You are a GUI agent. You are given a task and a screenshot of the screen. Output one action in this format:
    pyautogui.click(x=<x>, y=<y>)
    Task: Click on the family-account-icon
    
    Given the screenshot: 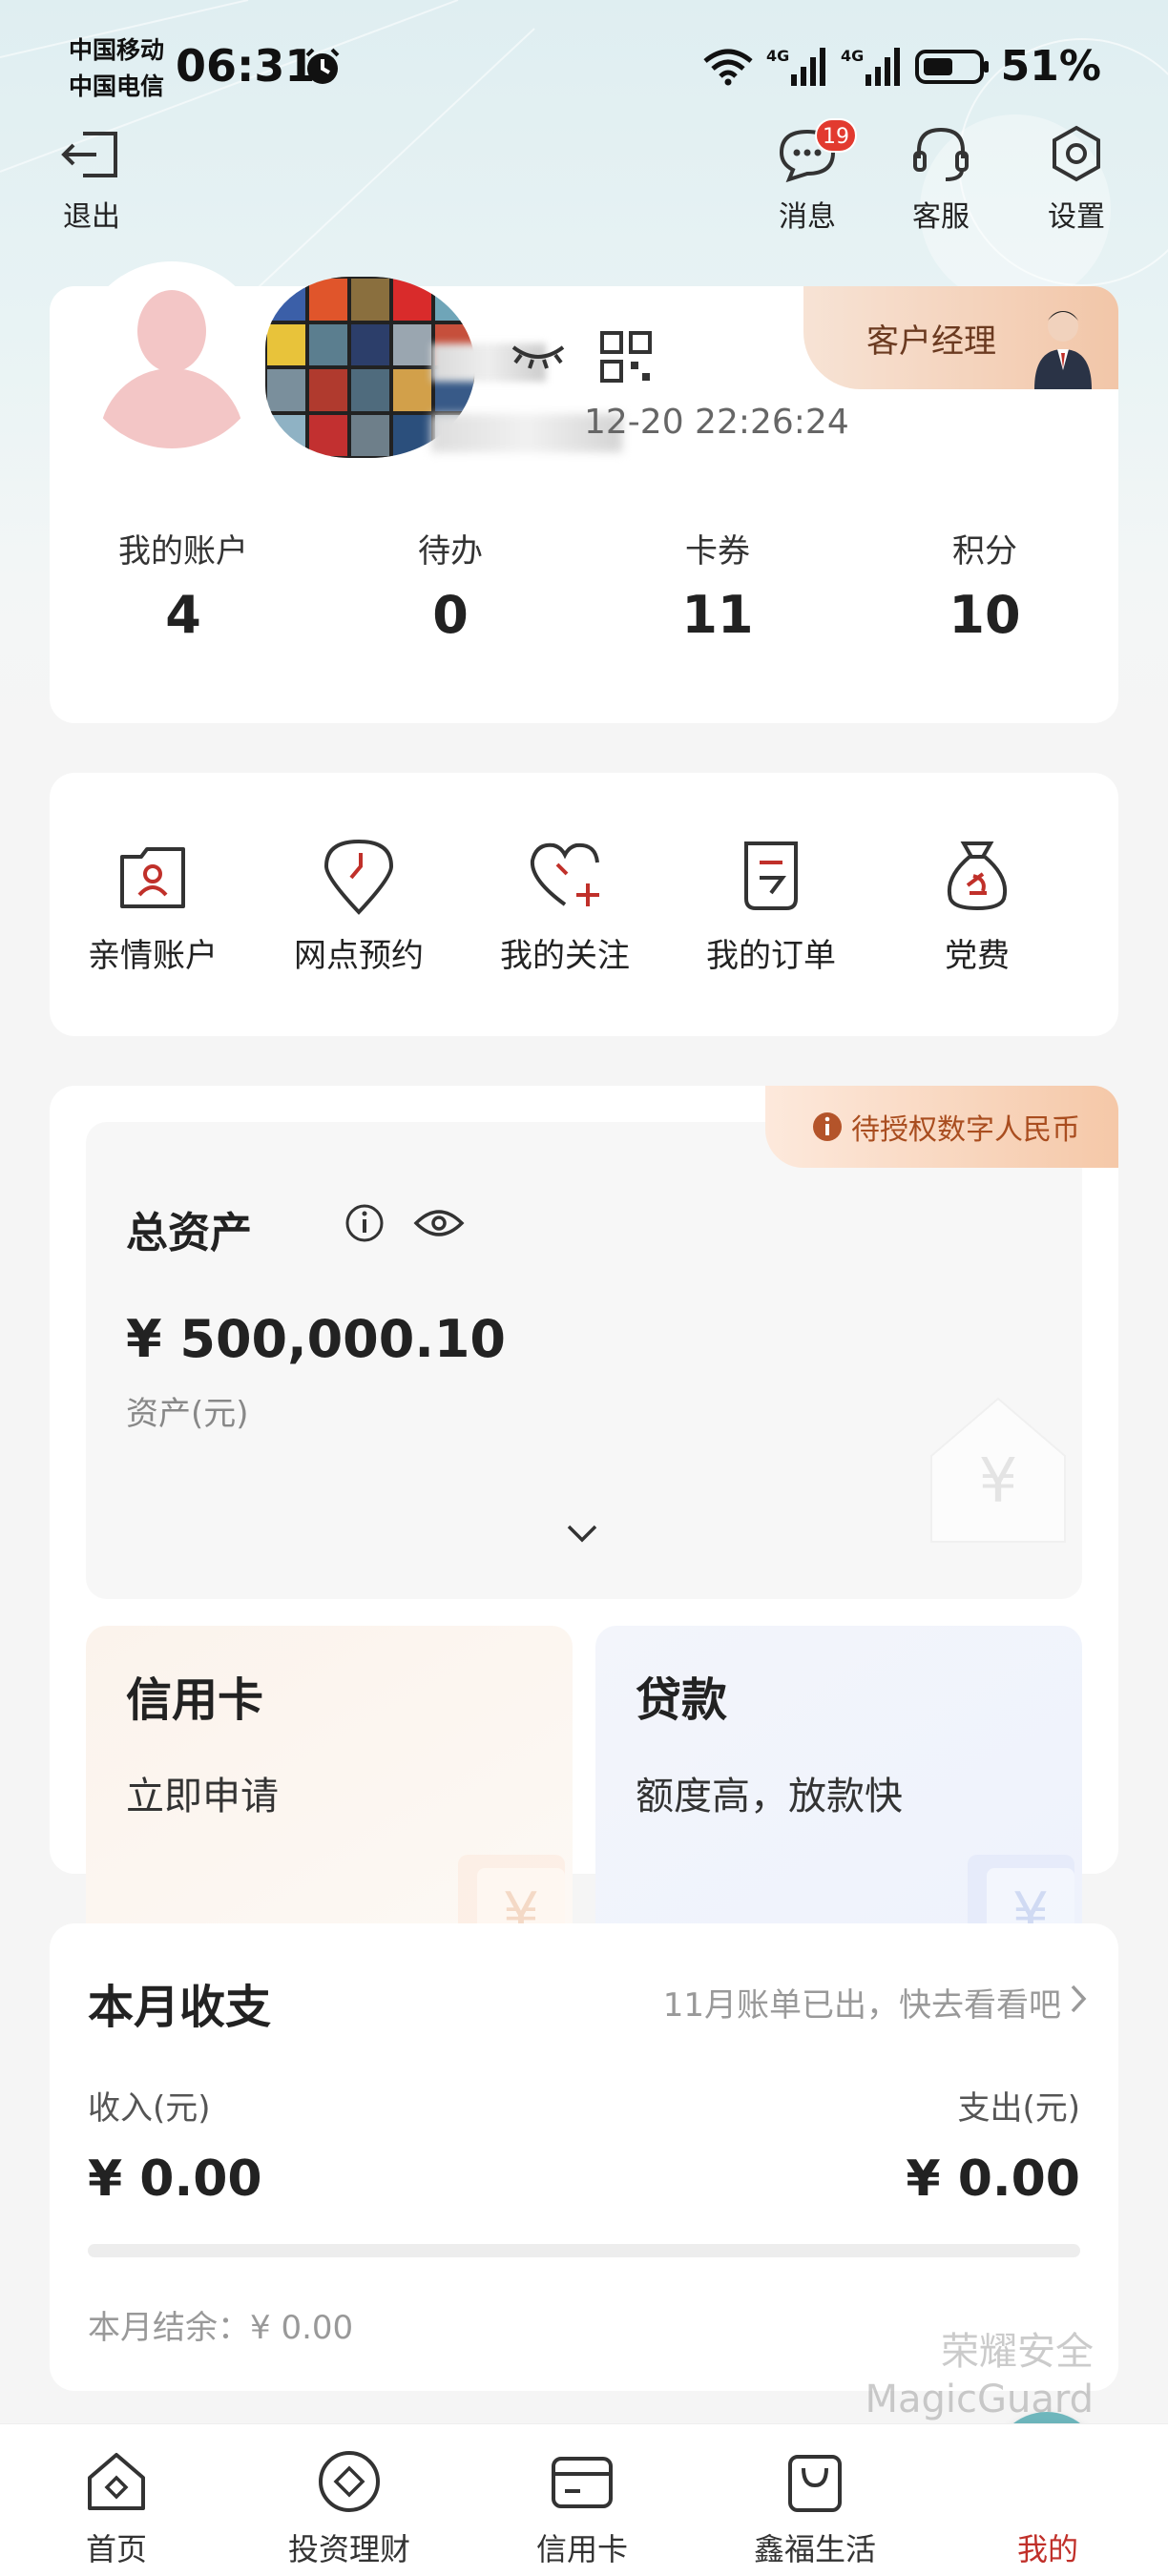 What is the action you would take?
    pyautogui.click(x=152, y=877)
    